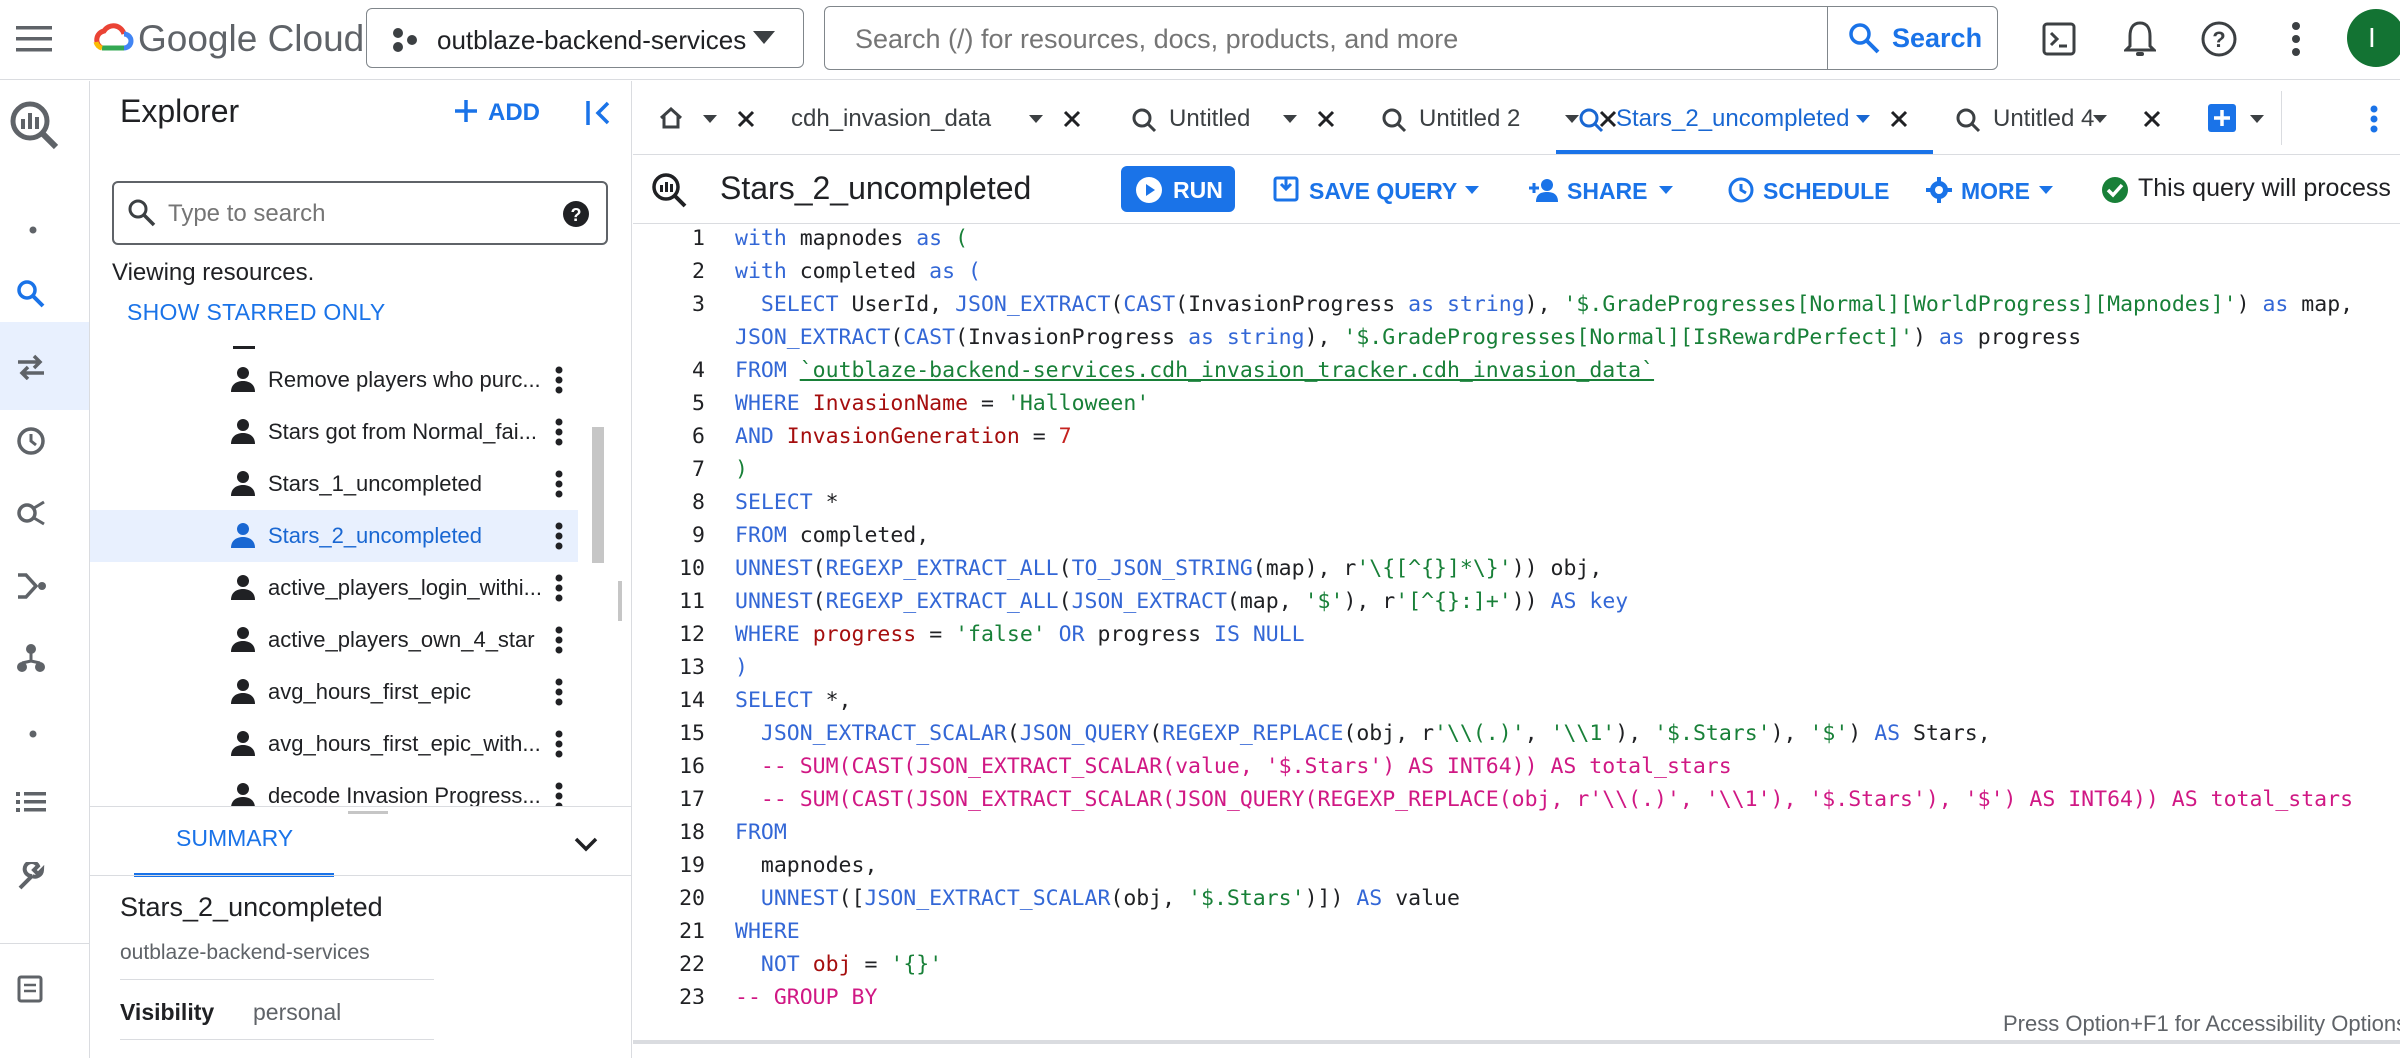 The width and height of the screenshot is (2400, 1059). What do you see at coordinates (1210, 118) in the screenshot?
I see `tab-label: Untitled` at bounding box center [1210, 118].